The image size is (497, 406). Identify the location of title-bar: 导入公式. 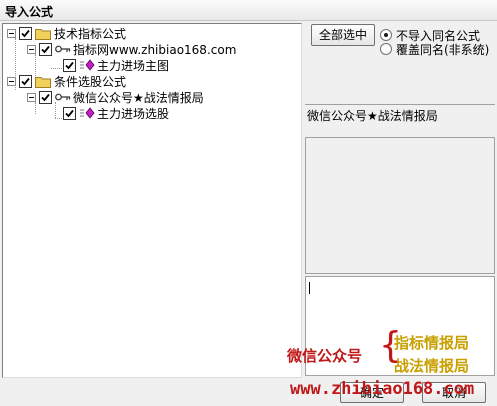
(248, 10).